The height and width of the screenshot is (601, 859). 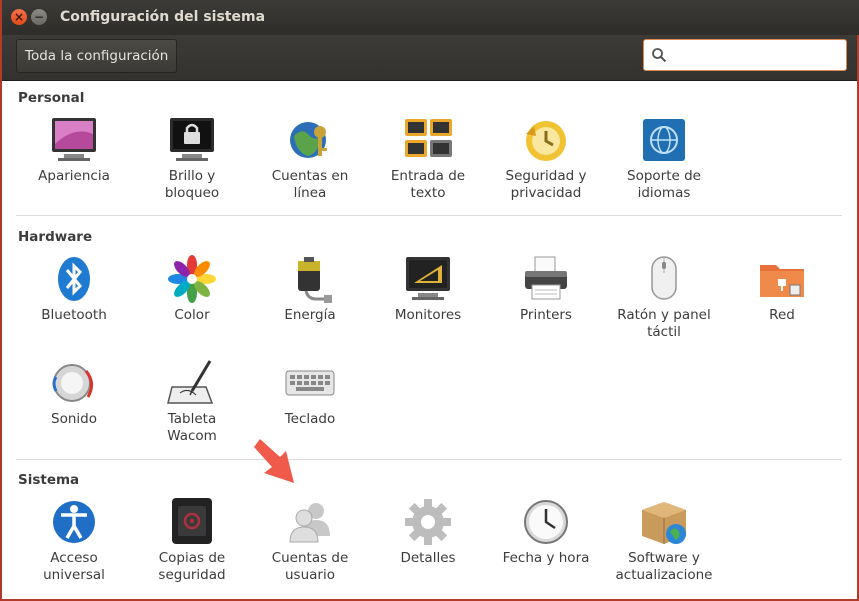 What do you see at coordinates (310, 558) in the screenshot?
I see `item-label: Cuentas de` at bounding box center [310, 558].